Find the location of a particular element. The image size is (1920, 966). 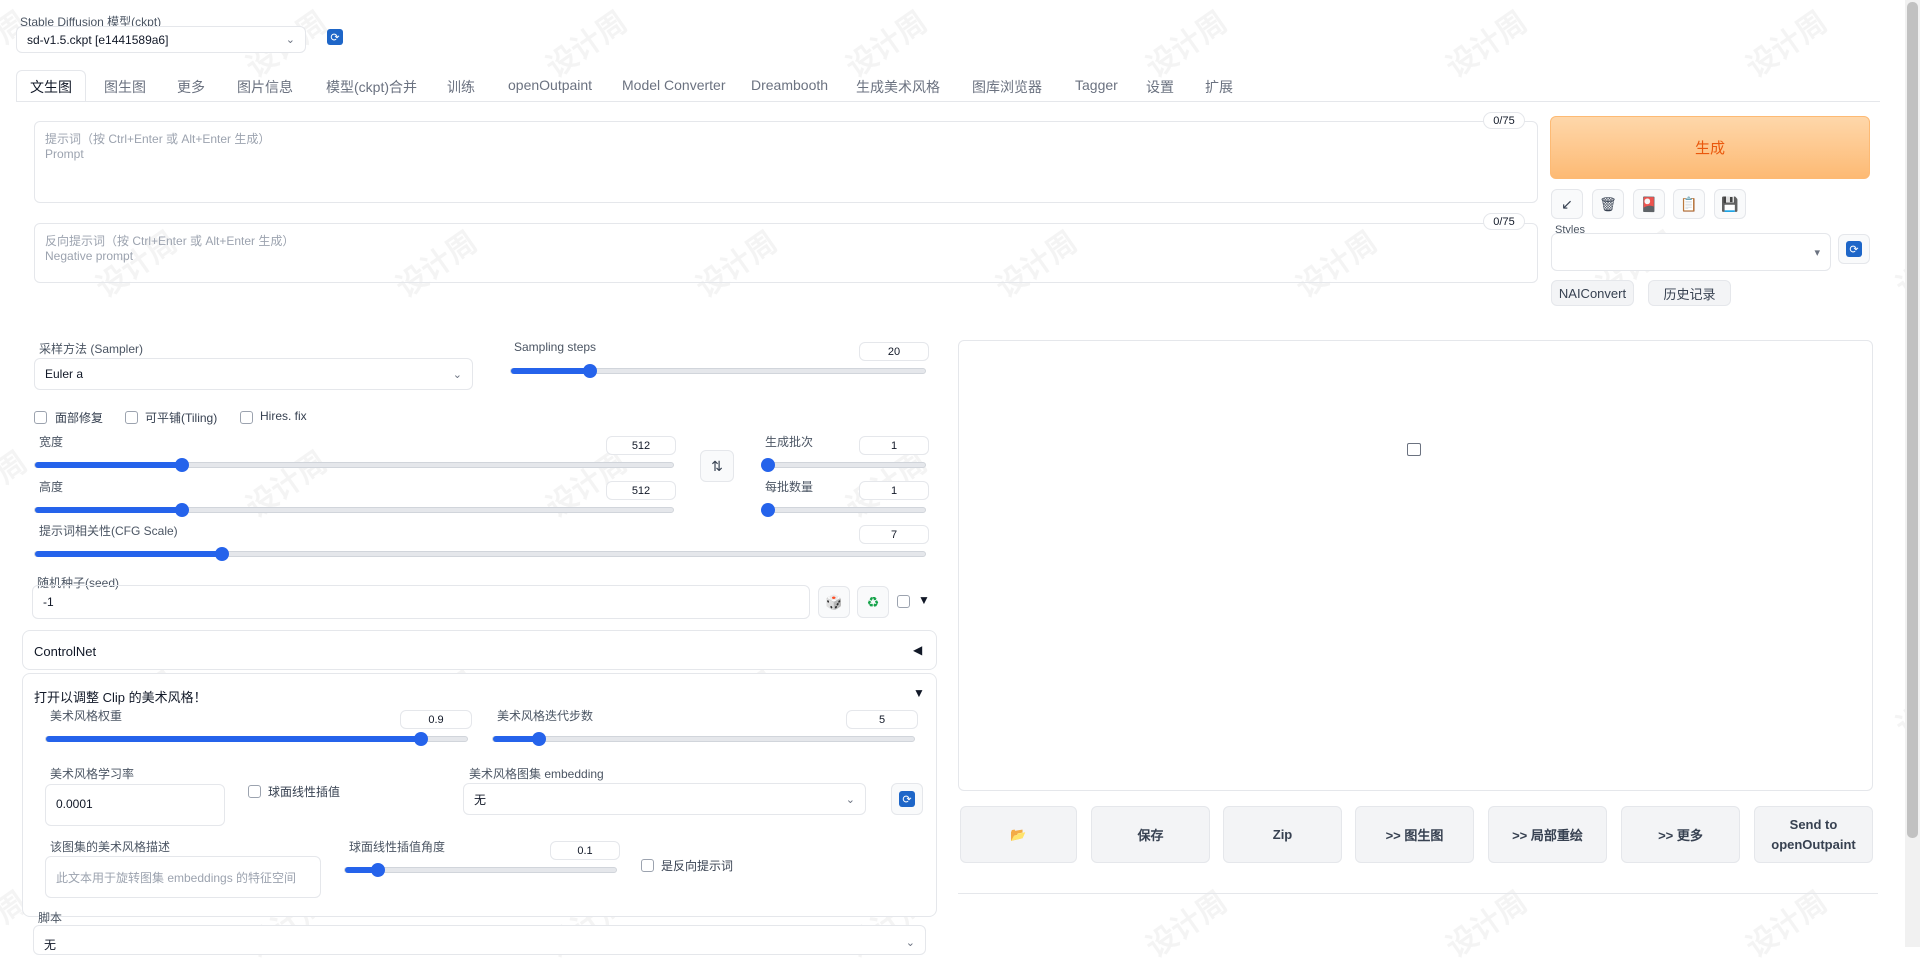

steps-slider is located at coordinates (718, 371).